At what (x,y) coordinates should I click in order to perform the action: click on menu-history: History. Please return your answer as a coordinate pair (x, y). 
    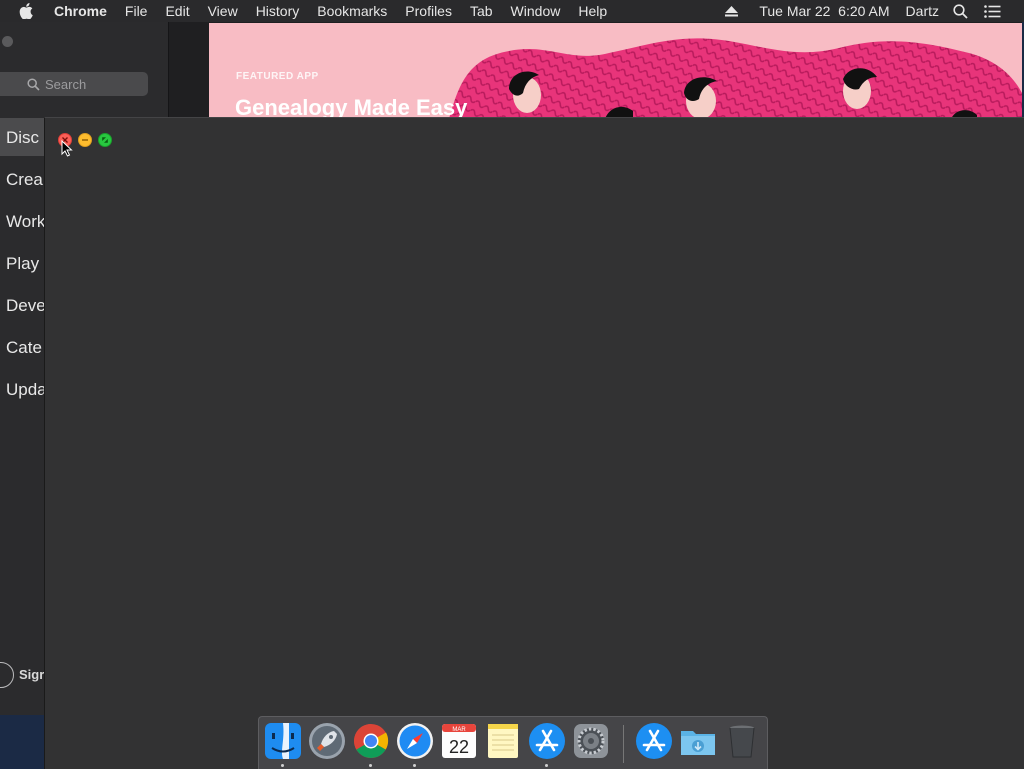
    Looking at the image, I should click on (278, 11).